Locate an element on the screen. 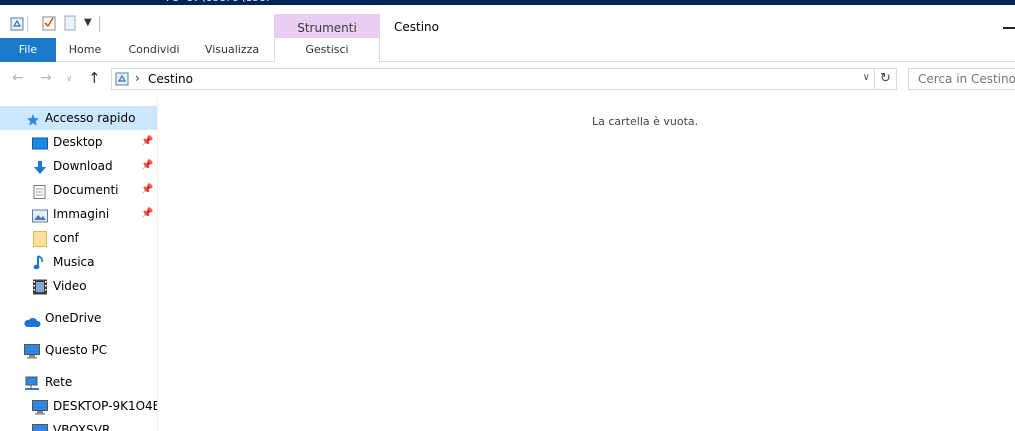  sidebar-item-download: Download 📌 is located at coordinates (78, 166).